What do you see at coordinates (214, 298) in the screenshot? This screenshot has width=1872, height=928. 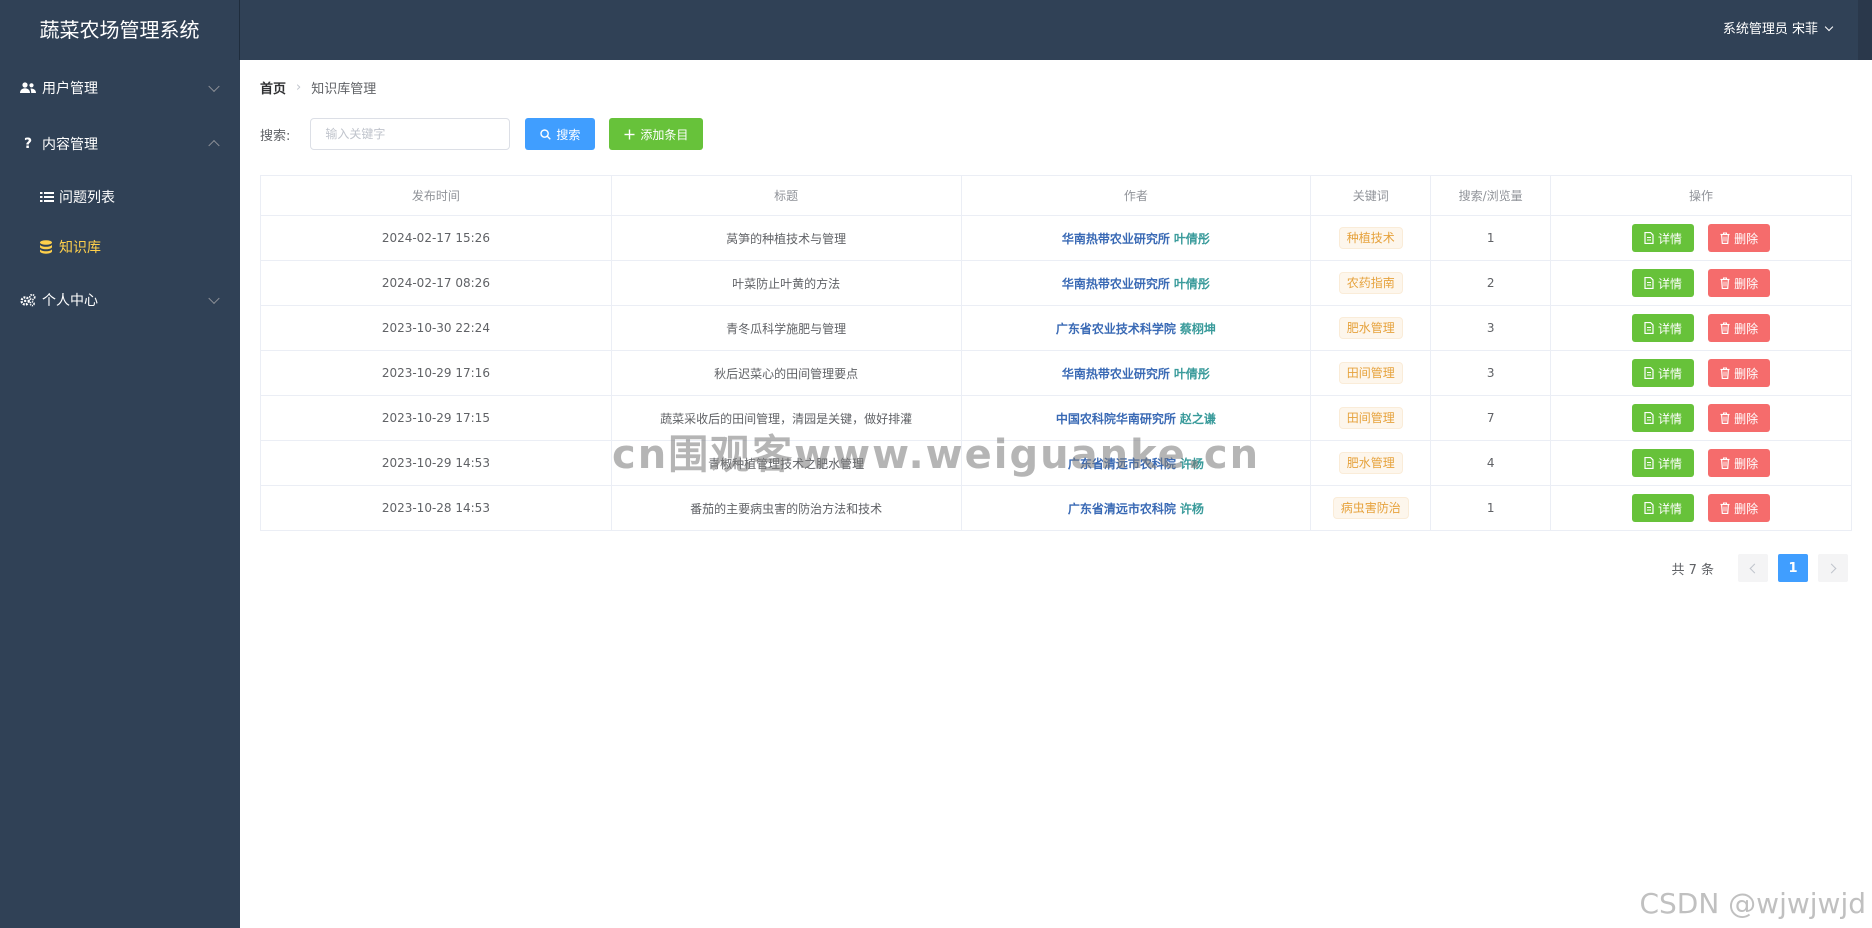 I see `chevron-down-icon` at bounding box center [214, 298].